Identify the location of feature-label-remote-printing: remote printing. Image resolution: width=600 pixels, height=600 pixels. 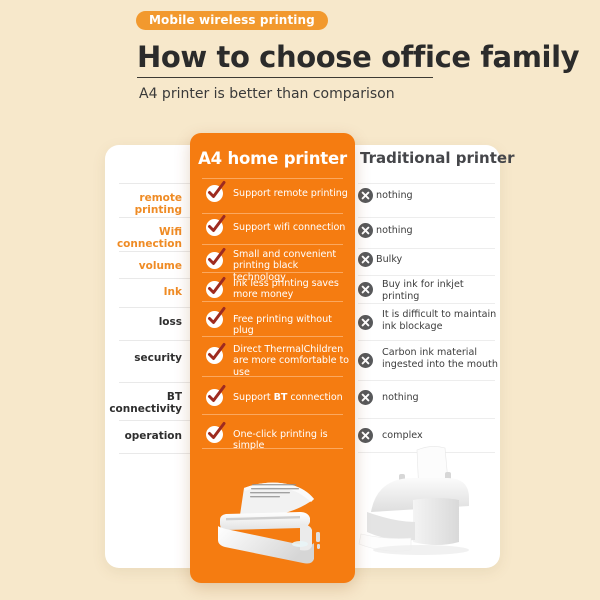
(158, 204).